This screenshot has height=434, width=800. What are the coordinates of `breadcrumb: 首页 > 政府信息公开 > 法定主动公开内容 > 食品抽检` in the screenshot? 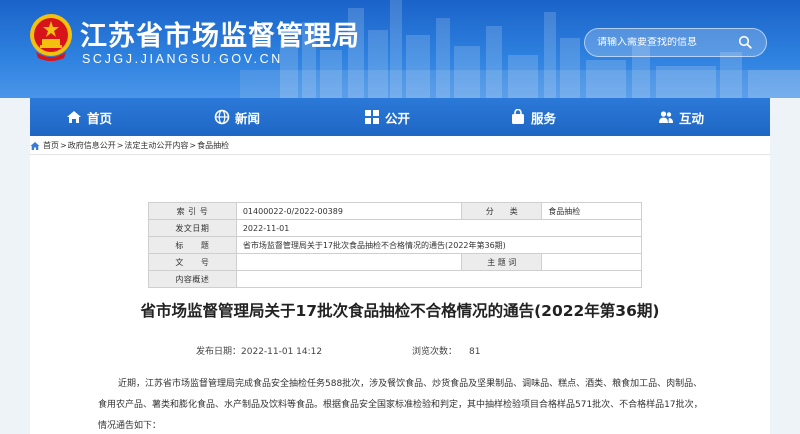 It's located at (129, 145).